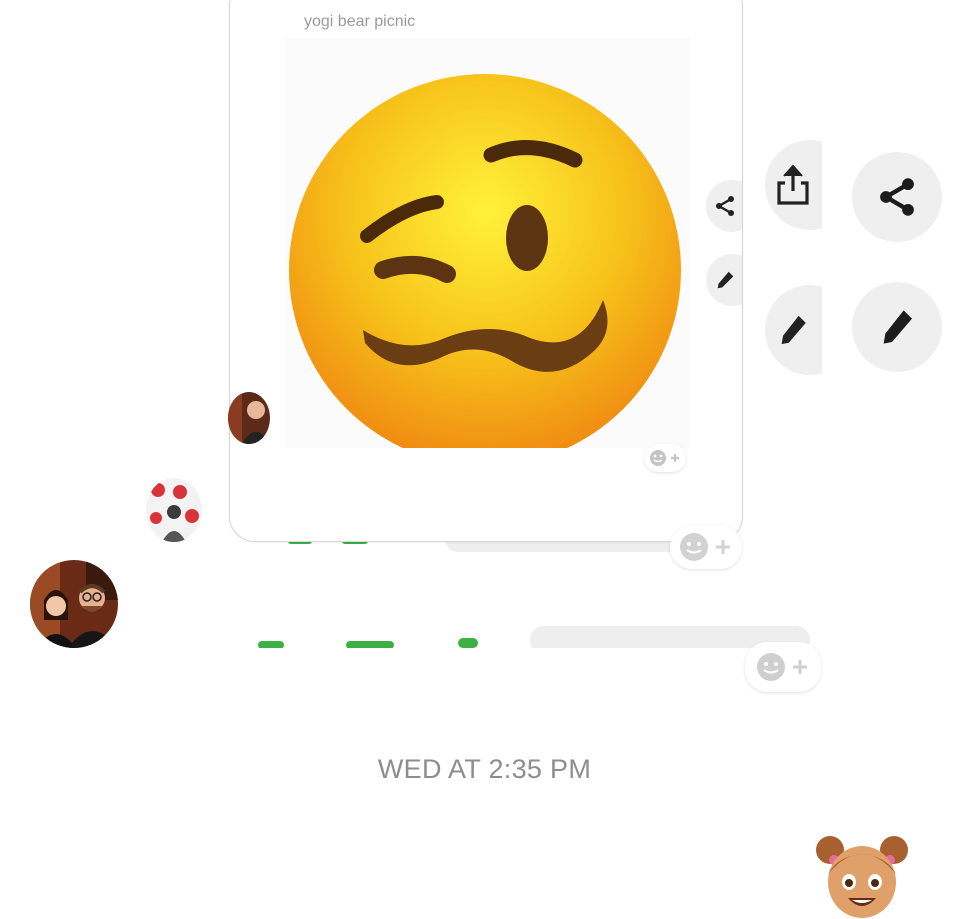 This screenshot has height=919, width=960. I want to click on small-actions, so click(721, 240).